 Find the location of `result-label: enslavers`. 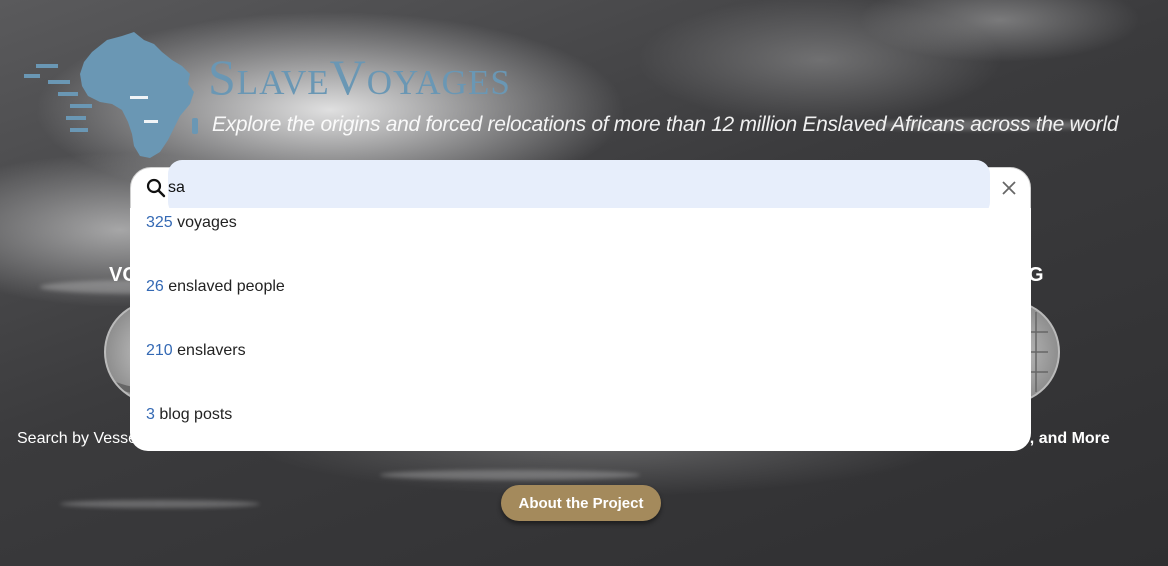

result-label: enslavers is located at coordinates (211, 350).